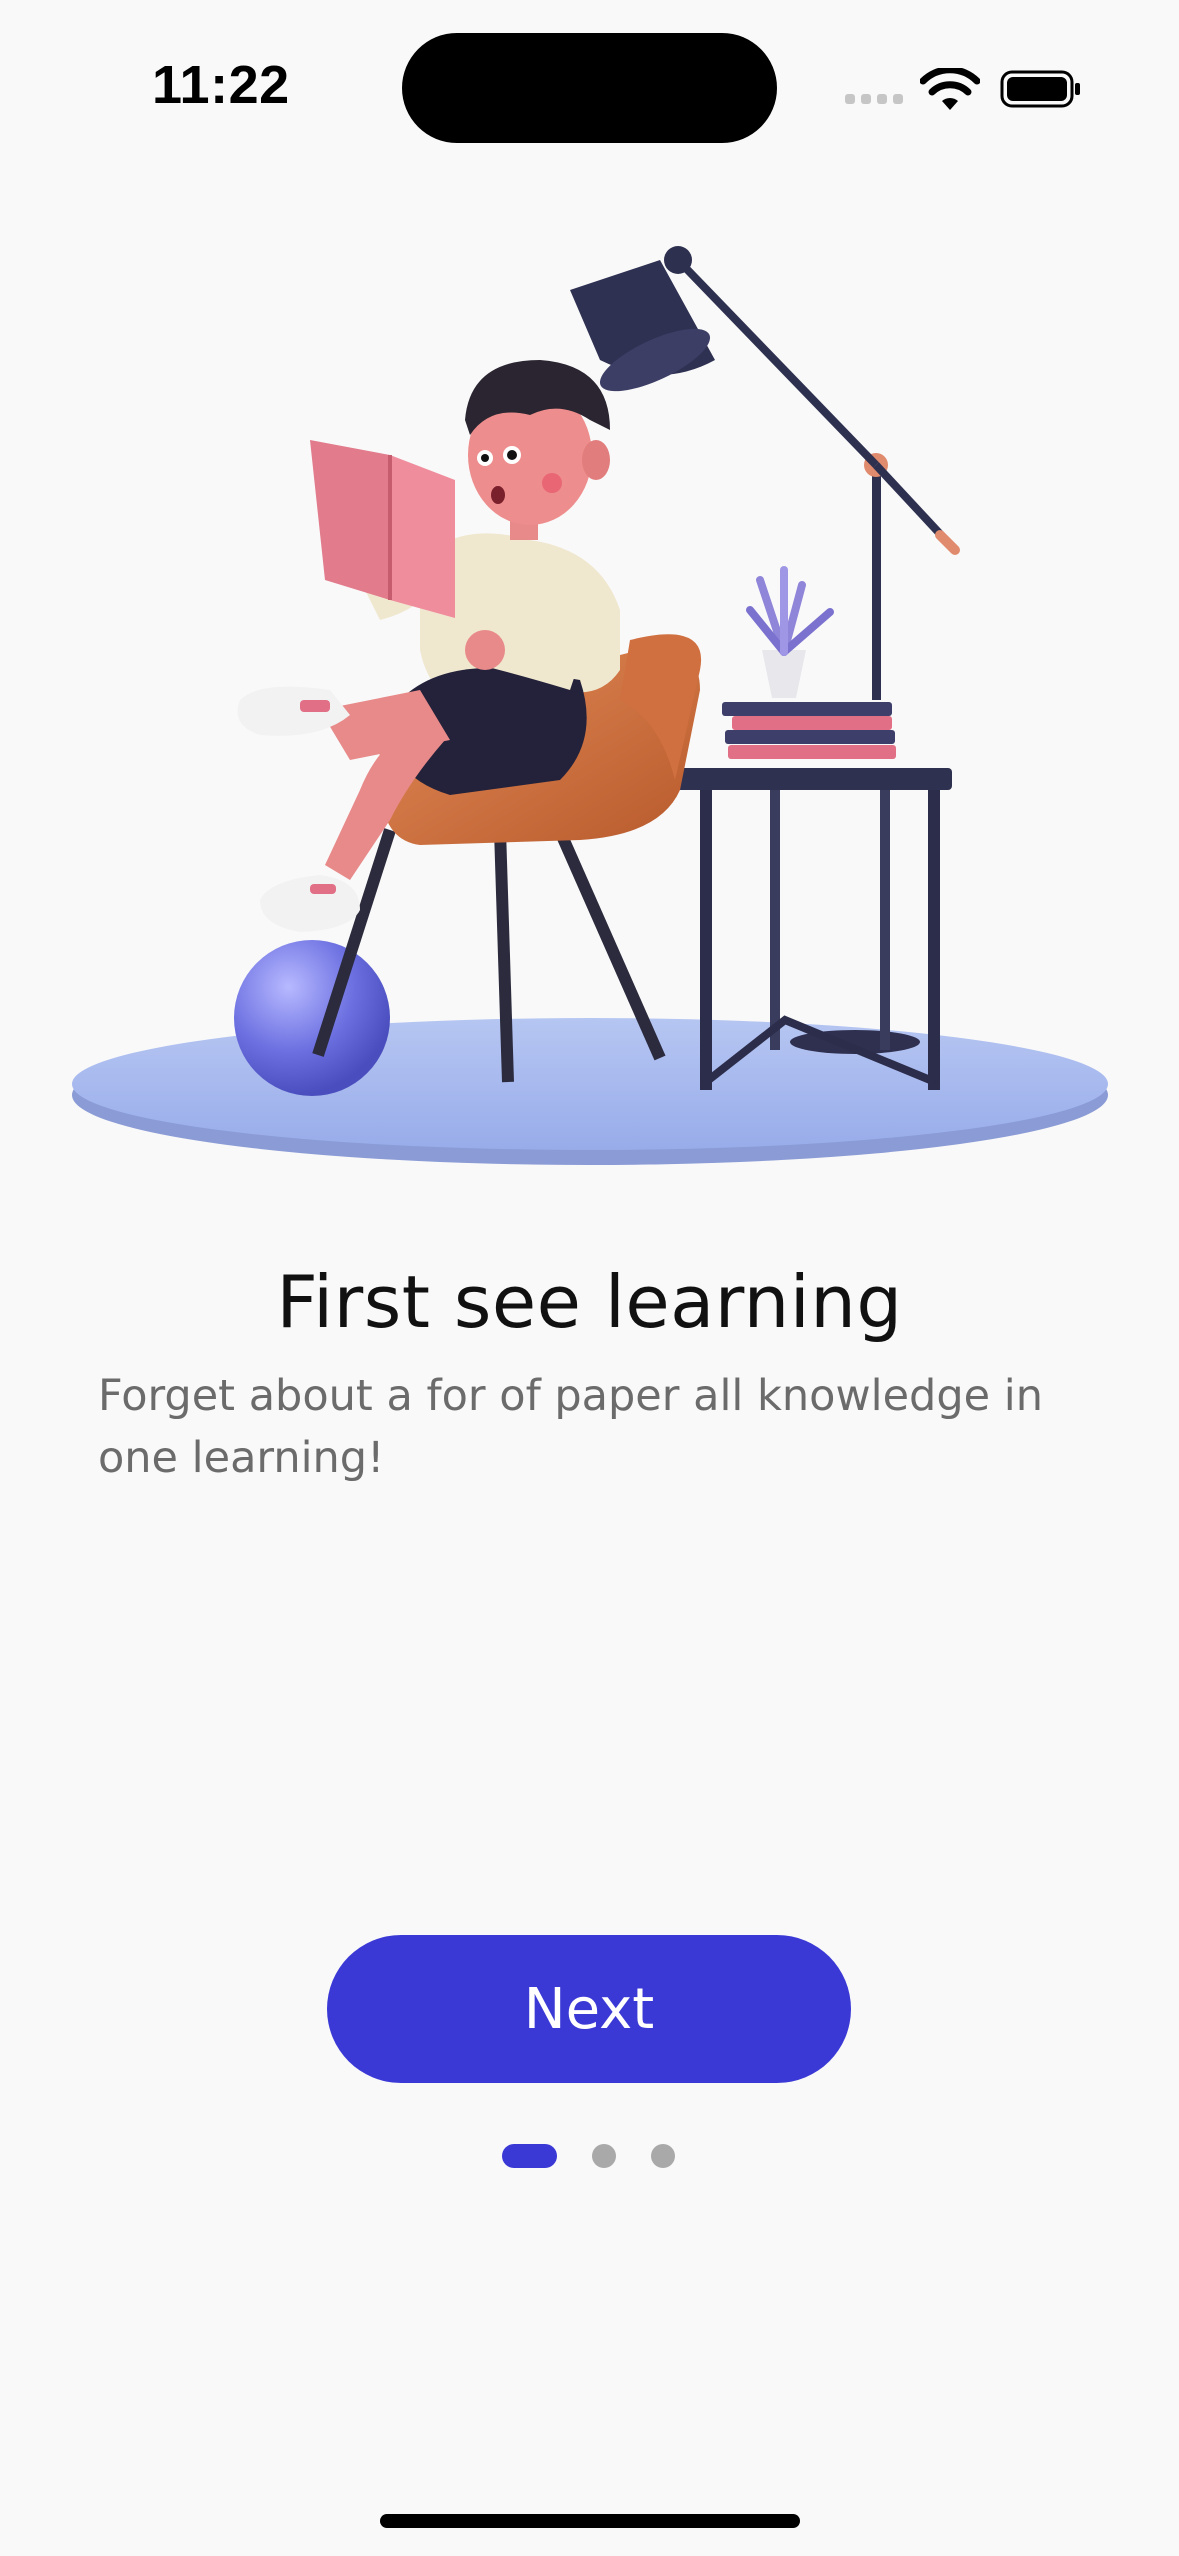 The height and width of the screenshot is (2556, 1179). Describe the element at coordinates (589, 88) in the screenshot. I see `dynamic-island` at that location.